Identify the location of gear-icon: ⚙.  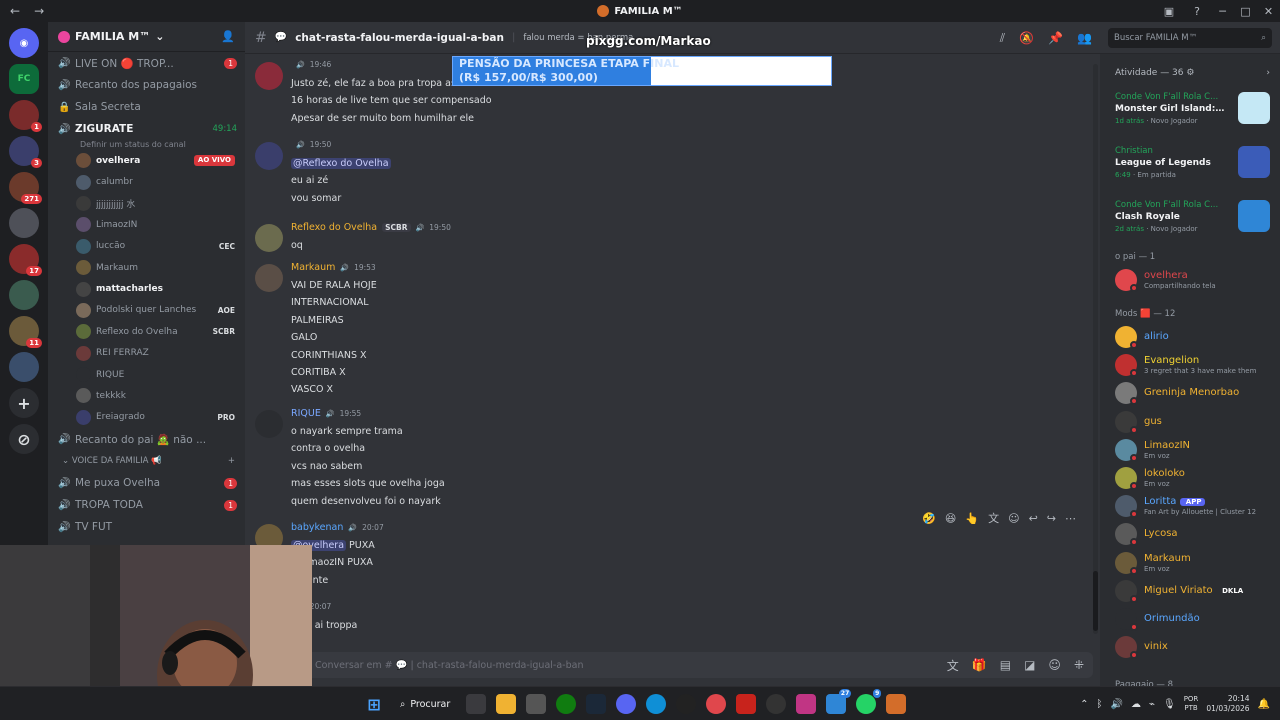
(1190, 73).